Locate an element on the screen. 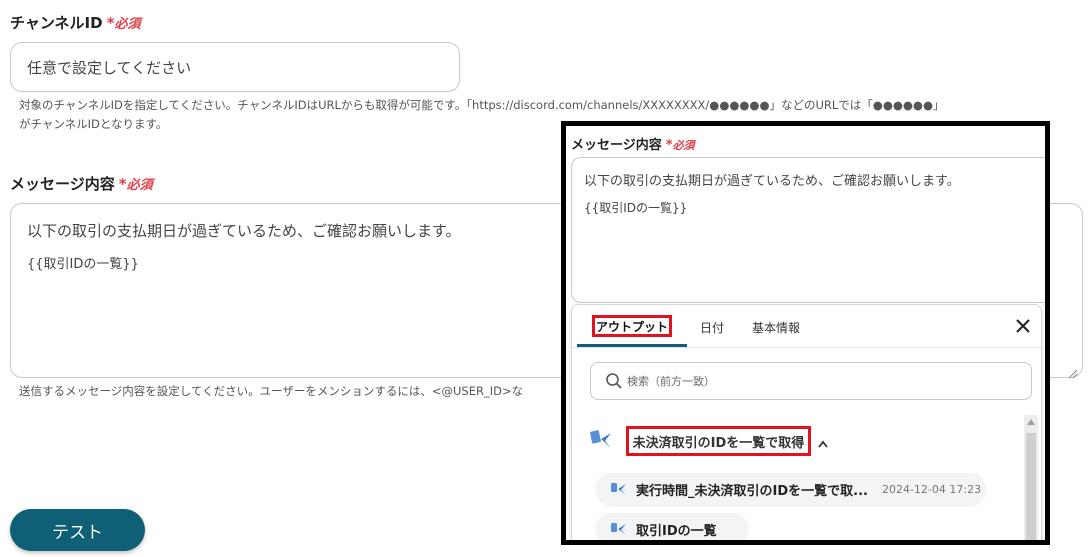  chevron-up-icon is located at coordinates (823, 441).